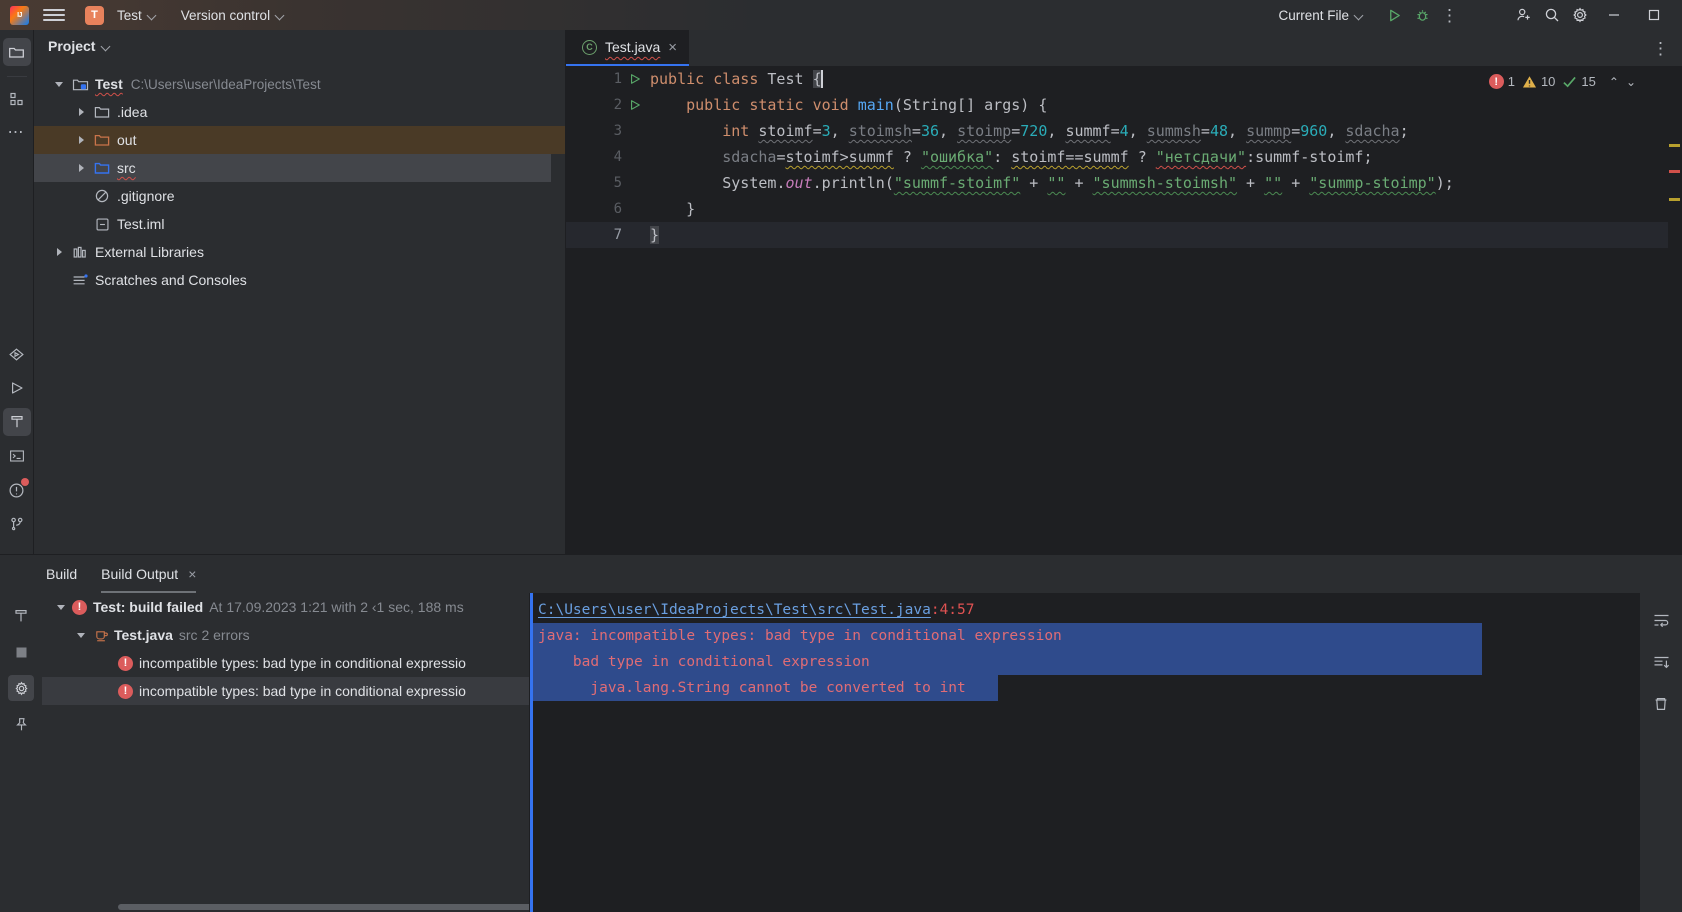  Describe the element at coordinates (607, 79) in the screenshot. I see `gutter-line: 1` at that location.